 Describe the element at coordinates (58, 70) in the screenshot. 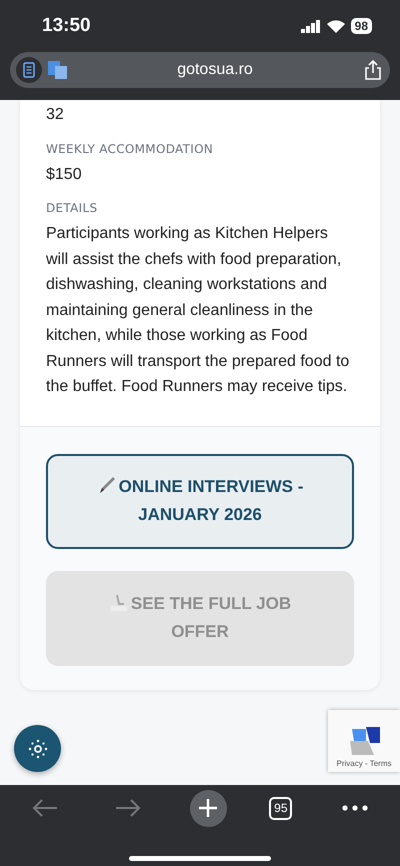

I see `translate-icon` at that location.